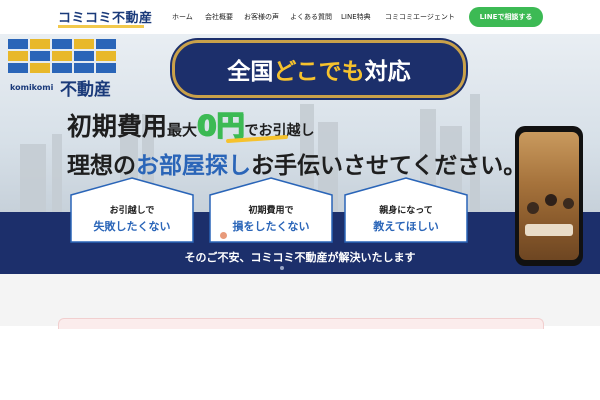  I want to click on worry-line2: 失敗したくない, so click(132, 226).